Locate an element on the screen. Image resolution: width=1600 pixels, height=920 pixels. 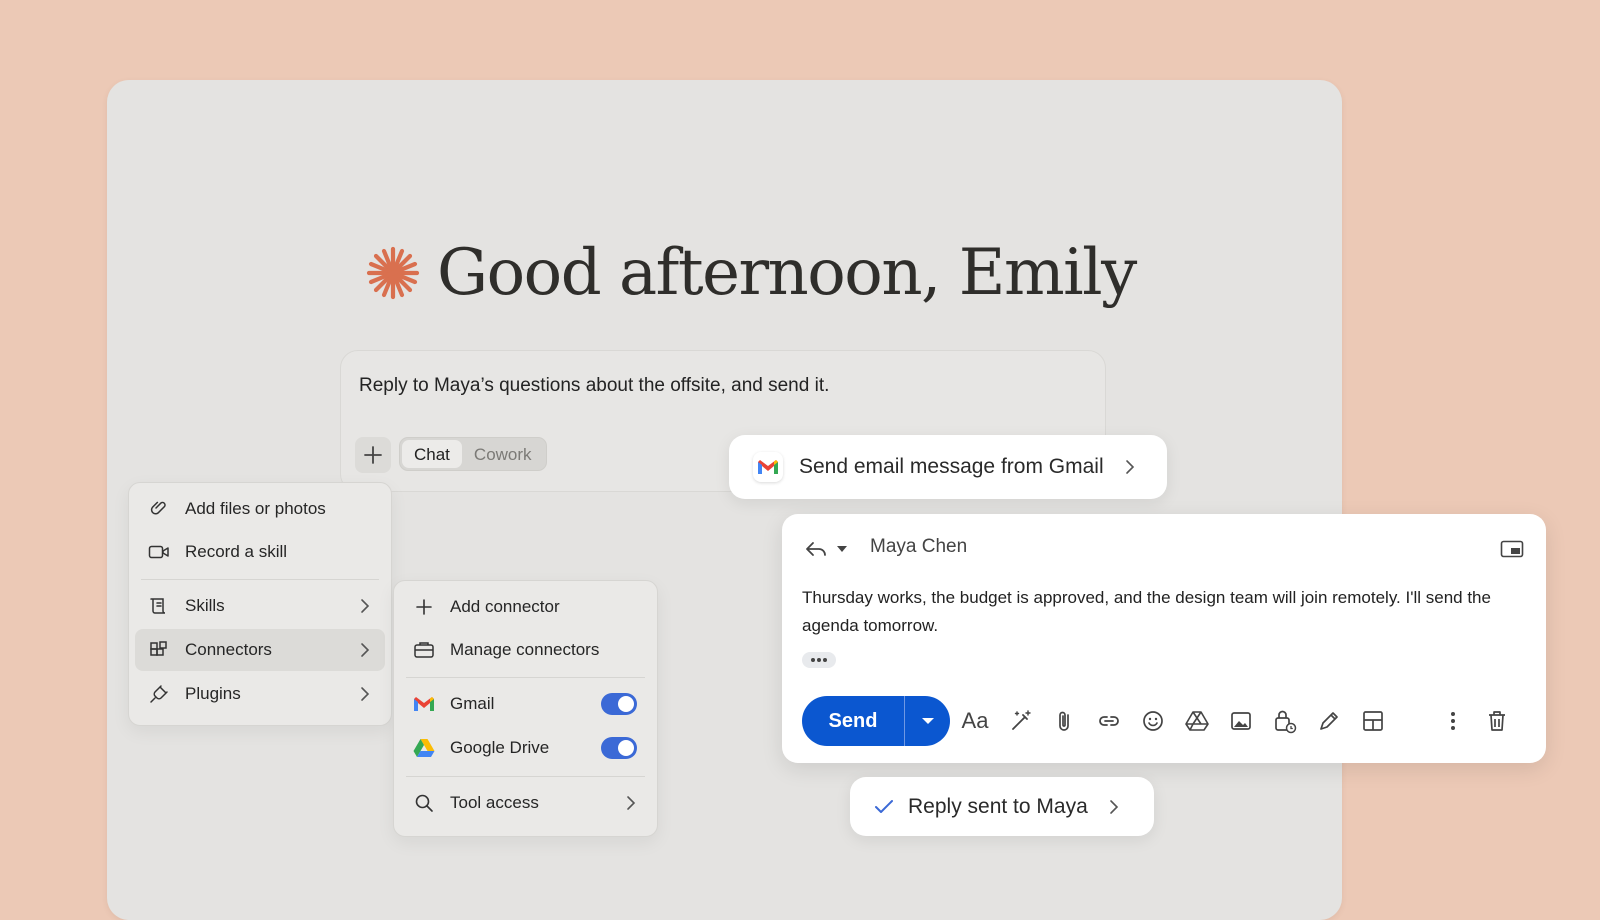
gmail-label: Gmail is located at coordinates (472, 703).